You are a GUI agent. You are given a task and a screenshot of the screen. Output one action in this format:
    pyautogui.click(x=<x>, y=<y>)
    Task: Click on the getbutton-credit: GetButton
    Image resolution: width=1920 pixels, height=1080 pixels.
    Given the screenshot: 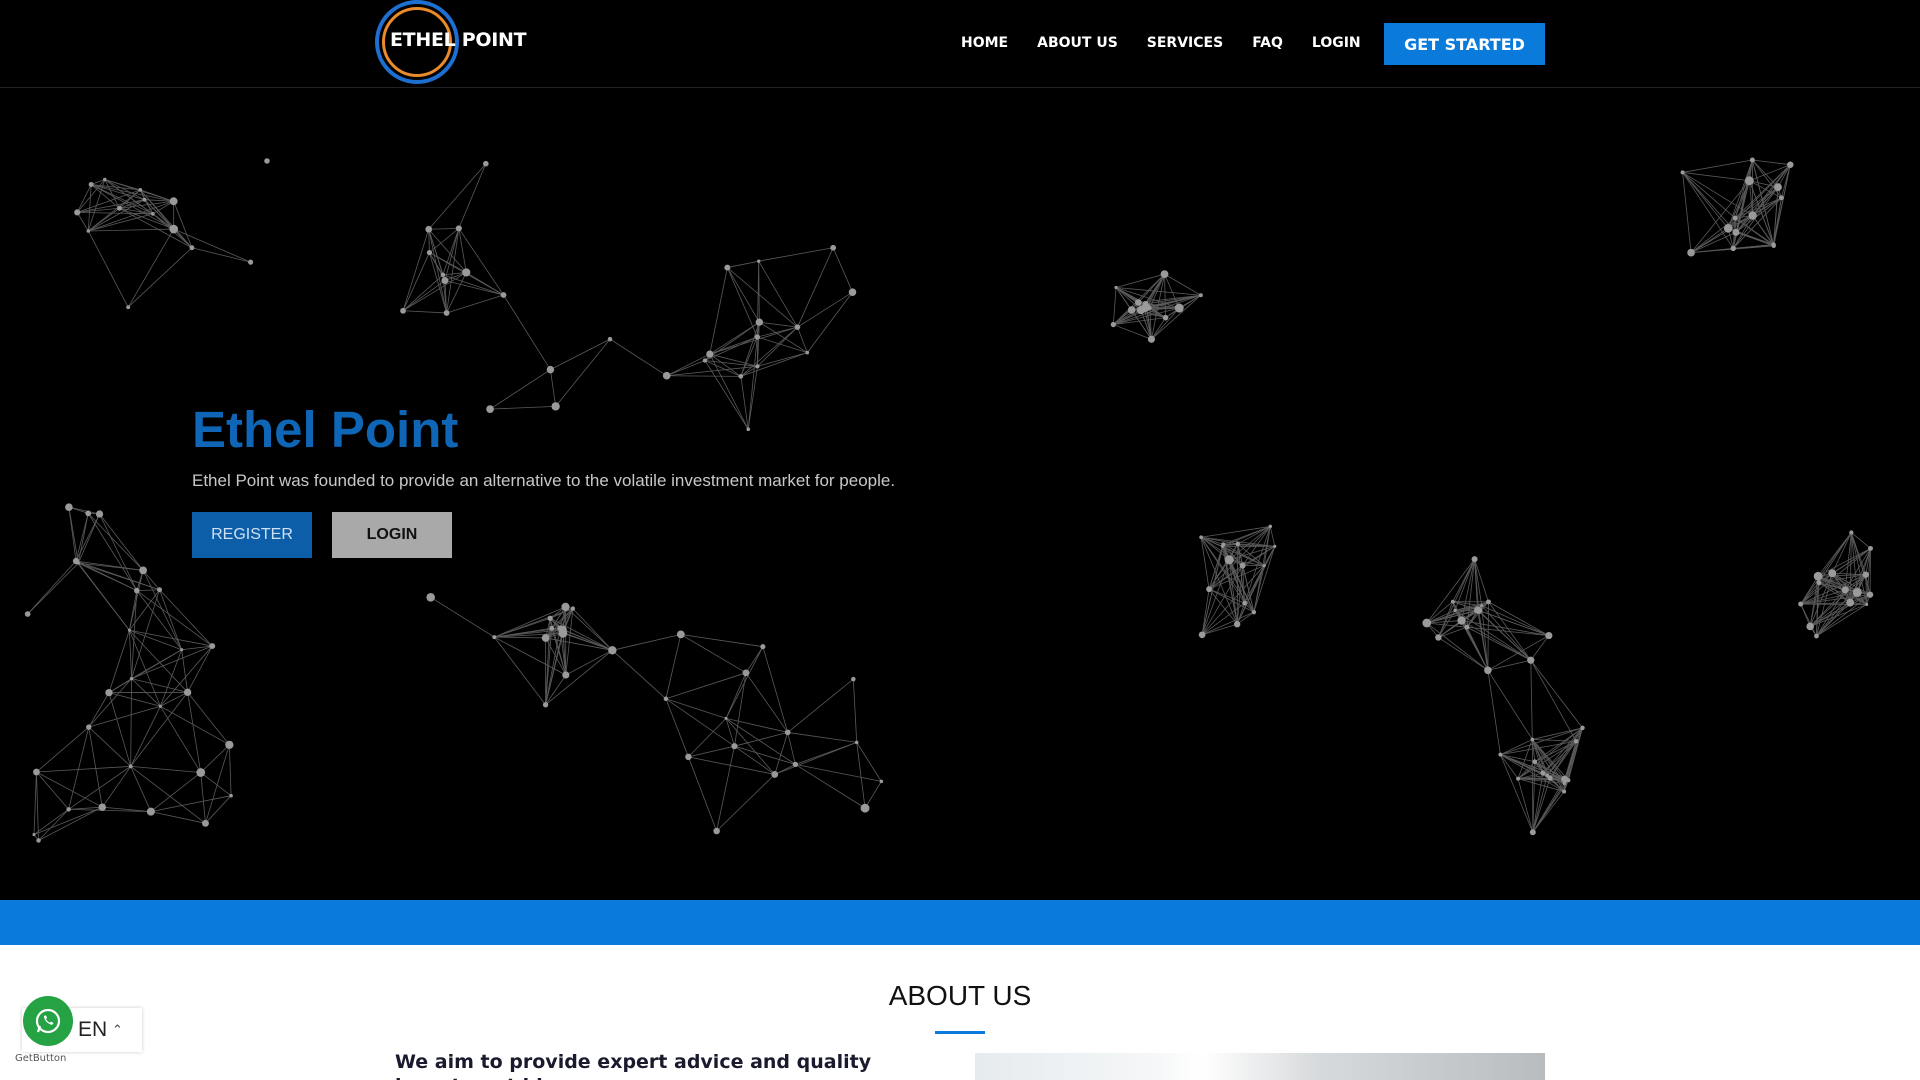 What is the action you would take?
    pyautogui.click(x=41, y=1058)
    